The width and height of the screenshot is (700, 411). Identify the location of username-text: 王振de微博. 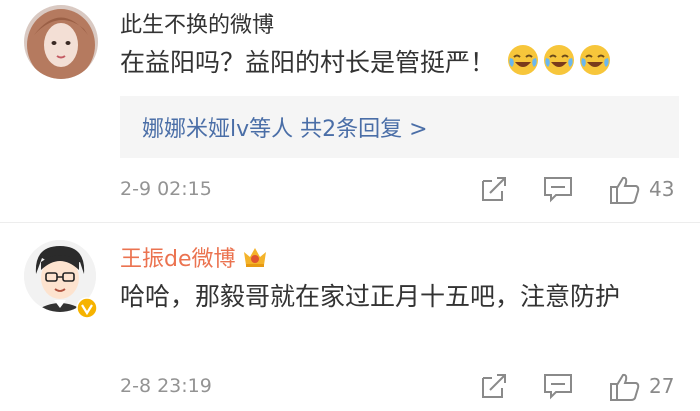
(178, 259).